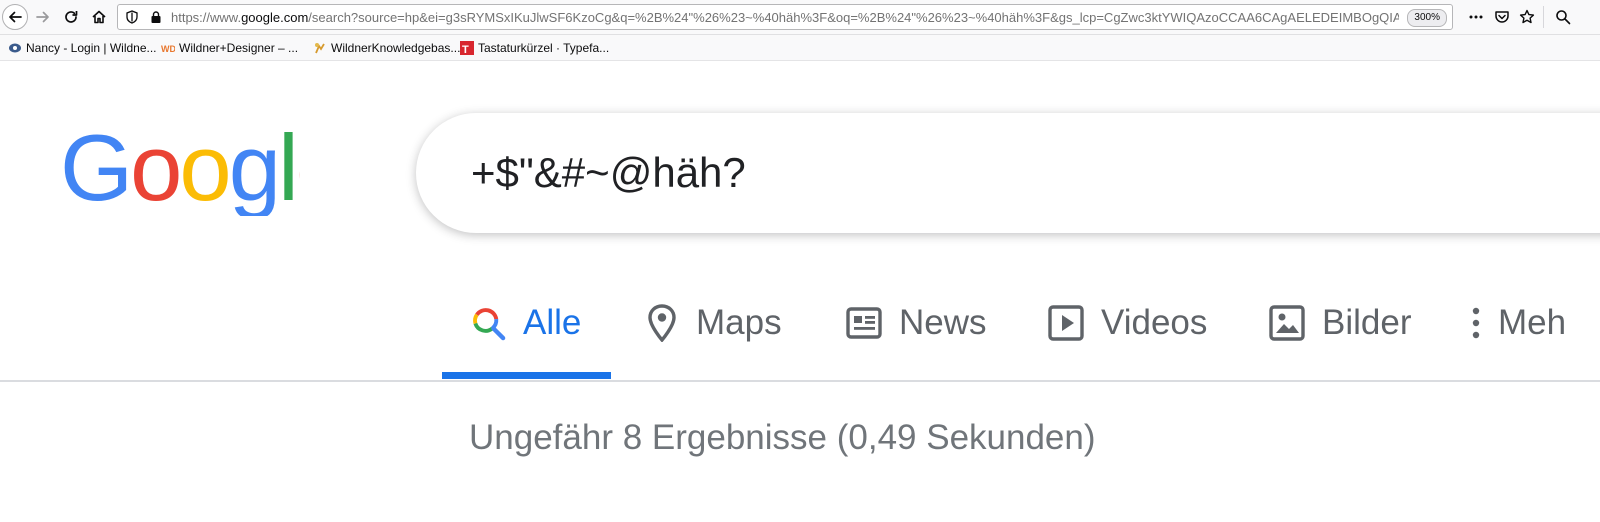  I want to click on url-host: google.com, so click(275, 17).